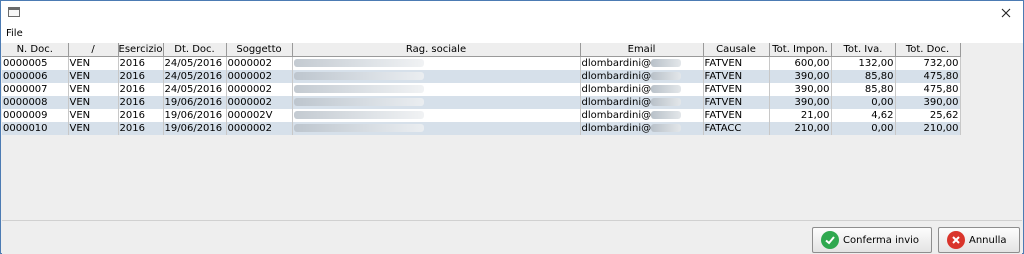 The image size is (1024, 254). Describe the element at coordinates (863, 50) in the screenshot. I see `column-header: Tot. Iva.` at that location.